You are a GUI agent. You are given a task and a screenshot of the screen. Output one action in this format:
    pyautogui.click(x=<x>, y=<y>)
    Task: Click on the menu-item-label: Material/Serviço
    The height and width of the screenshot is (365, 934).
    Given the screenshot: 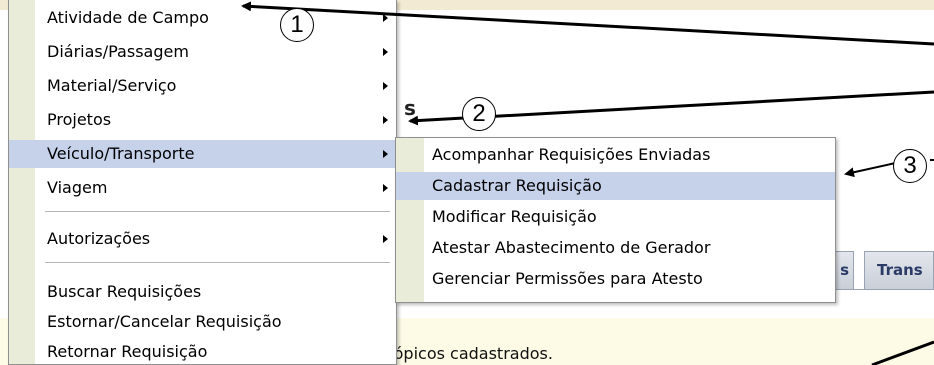 What is the action you would take?
    pyautogui.click(x=112, y=85)
    